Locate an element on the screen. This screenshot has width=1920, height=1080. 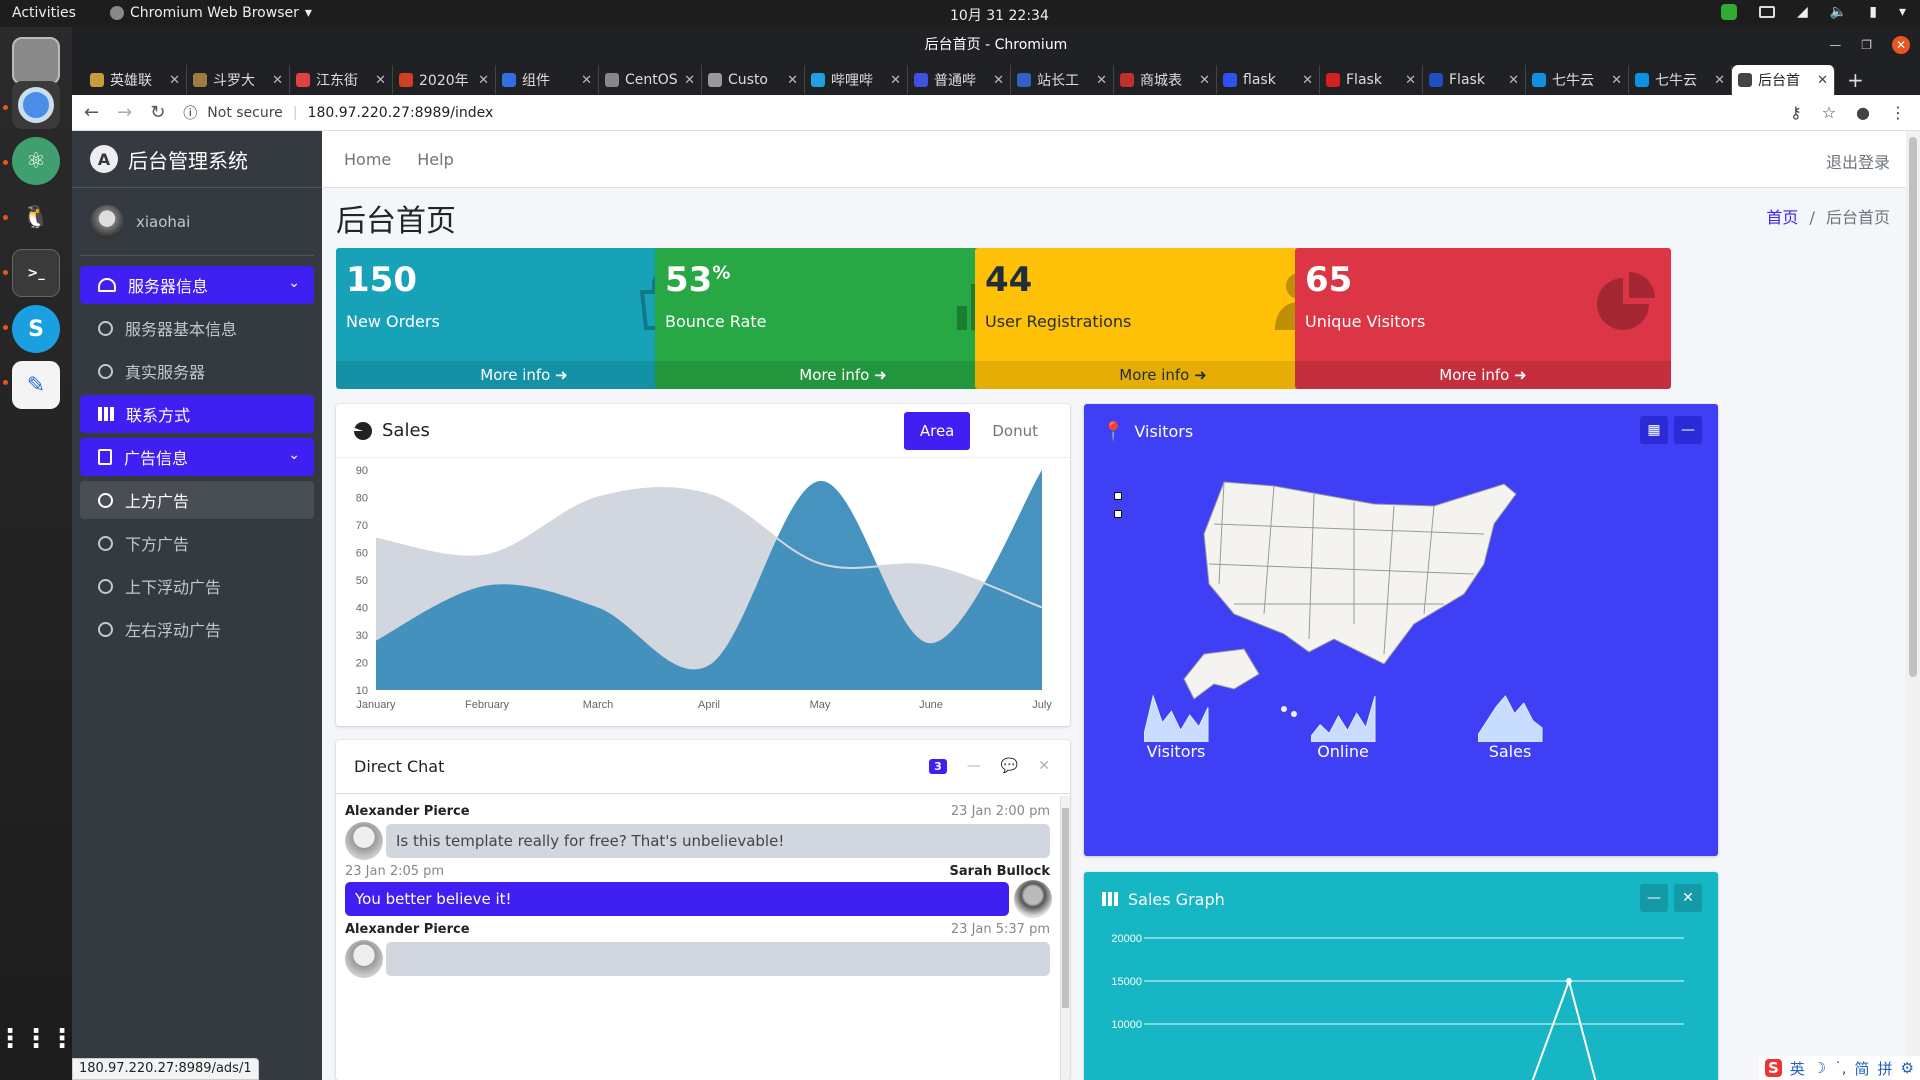
omnibox: ⓘ Not secure | 180.97.220.27:8989/index is located at coordinates (338, 113).